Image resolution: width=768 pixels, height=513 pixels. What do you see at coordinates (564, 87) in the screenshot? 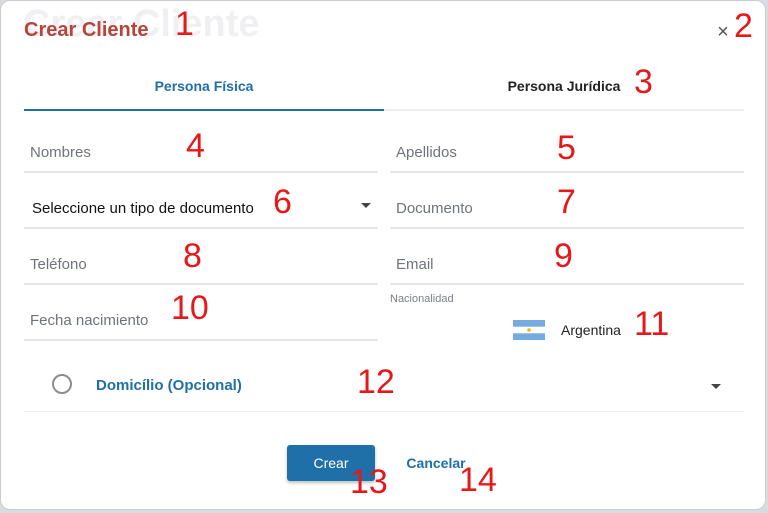
I see `tab-persona-juridica: Persona Jurídica` at bounding box center [564, 87].